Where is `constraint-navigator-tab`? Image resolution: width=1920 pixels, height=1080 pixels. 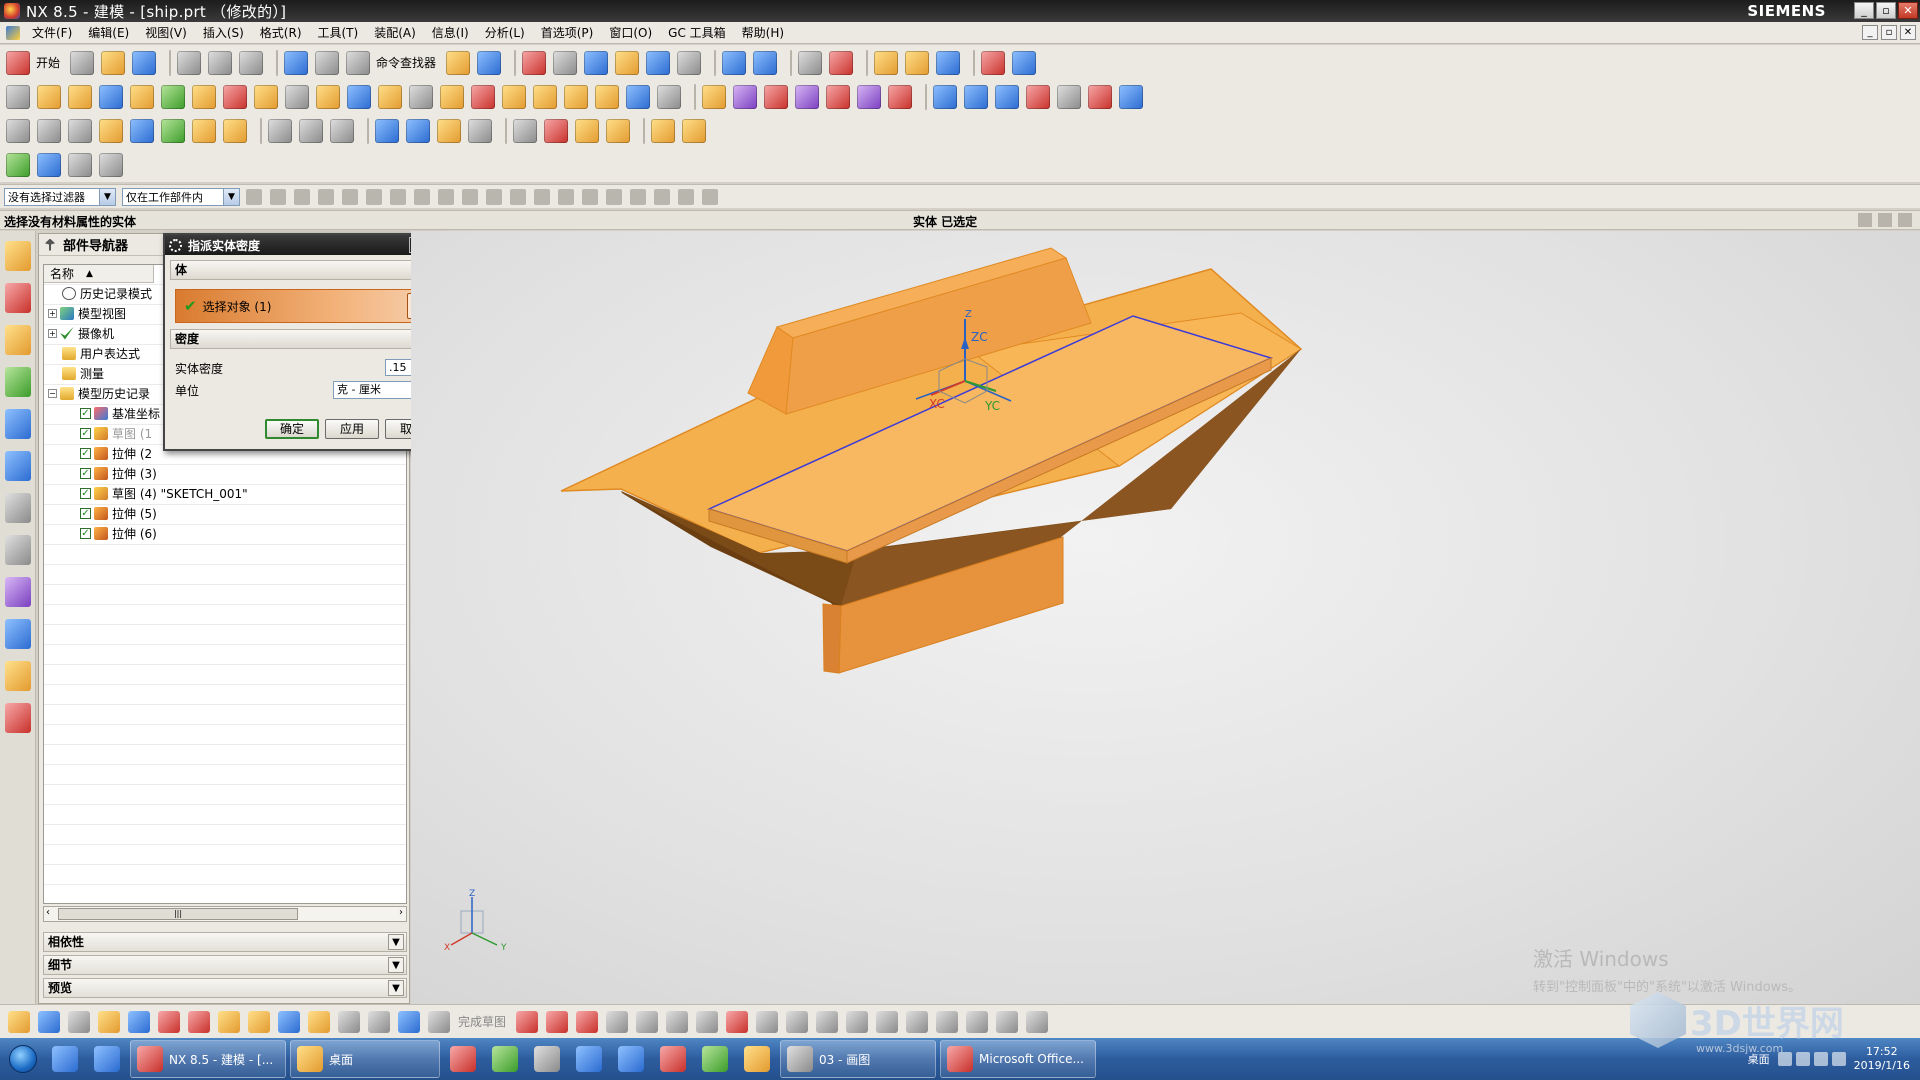 constraint-navigator-tab is located at coordinates (18, 298).